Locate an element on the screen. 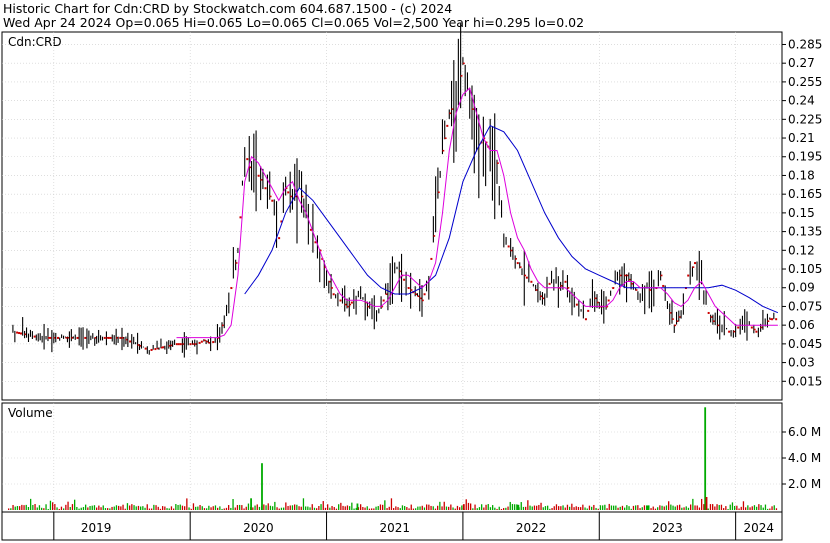 The height and width of the screenshot is (543, 830). y-tick-label: 0.225 is located at coordinates (805, 119).